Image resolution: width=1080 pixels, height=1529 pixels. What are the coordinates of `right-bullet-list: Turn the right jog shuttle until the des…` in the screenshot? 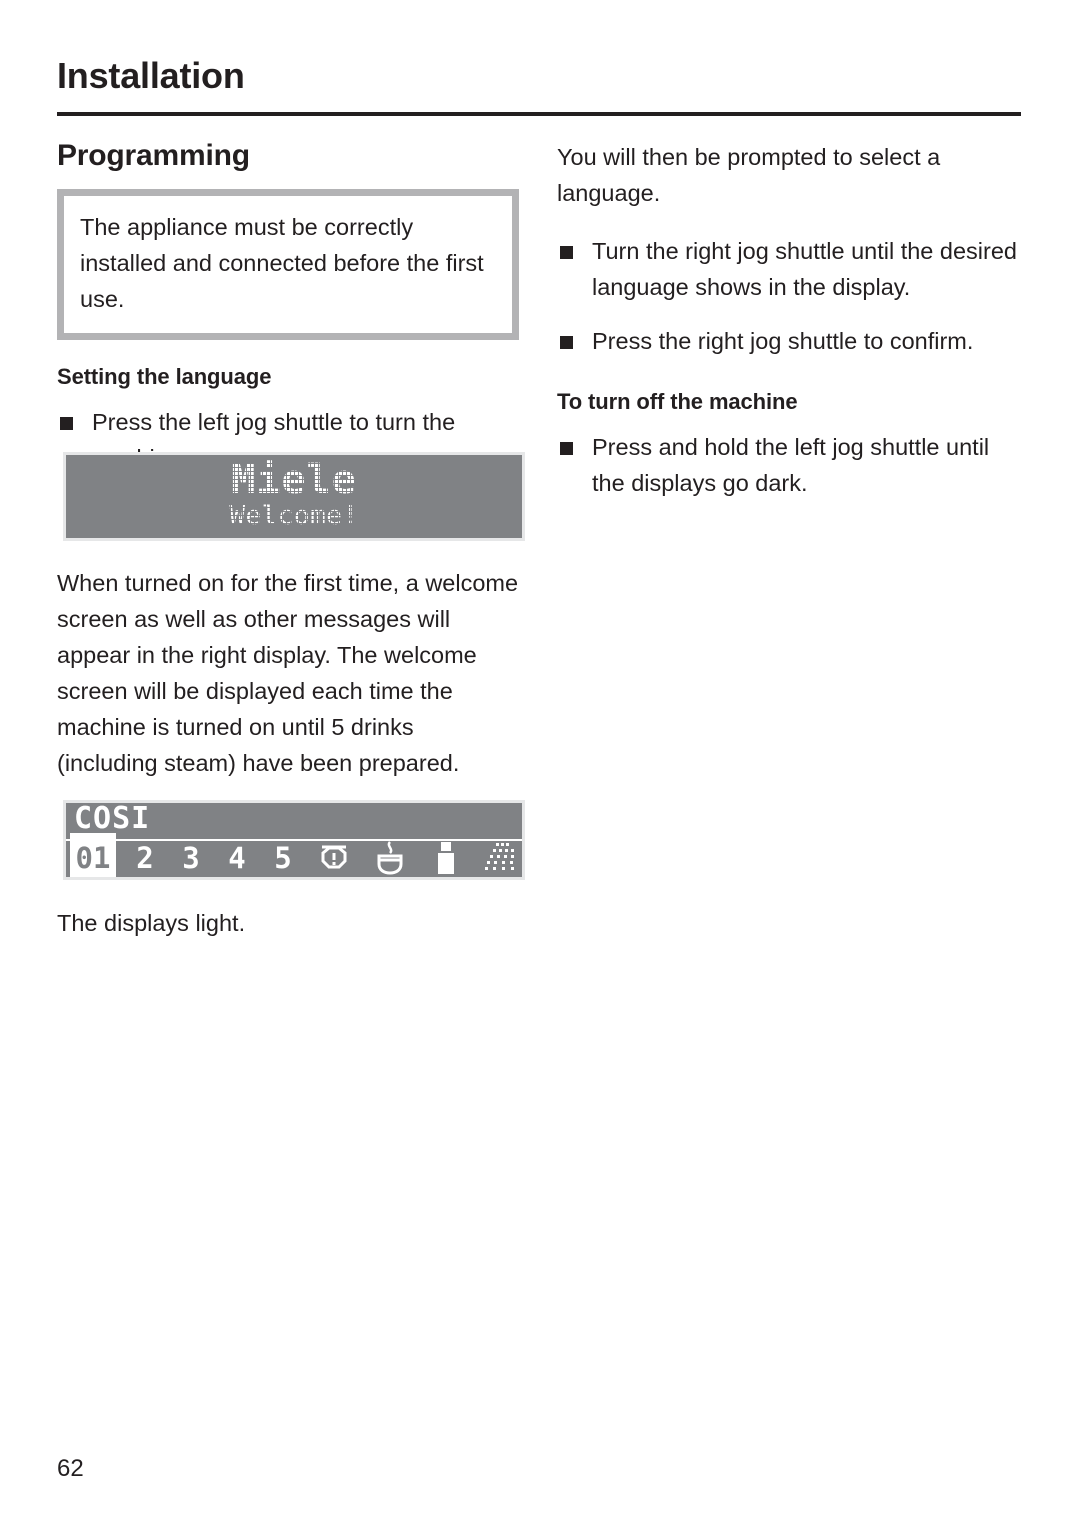 It's located at (788, 296).